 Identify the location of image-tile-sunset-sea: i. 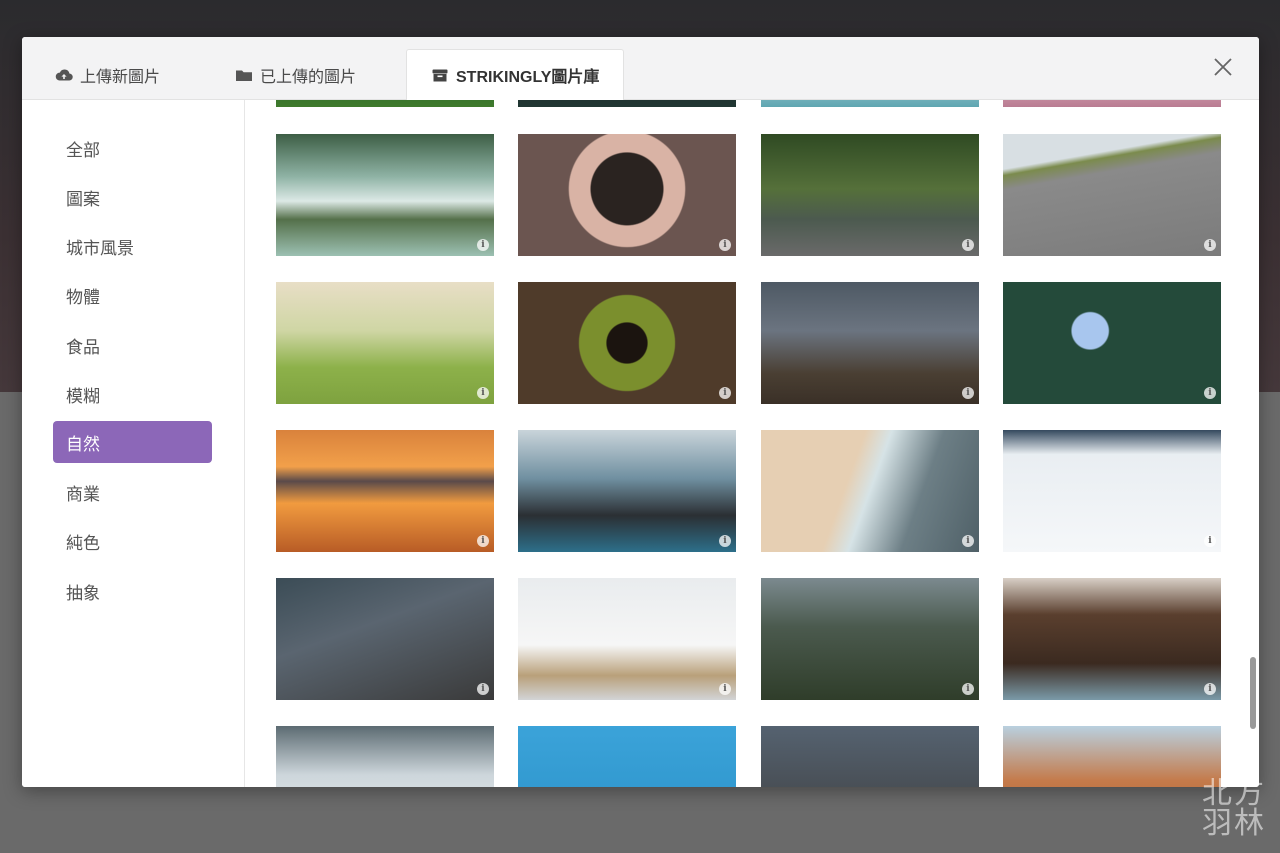
(385, 491).